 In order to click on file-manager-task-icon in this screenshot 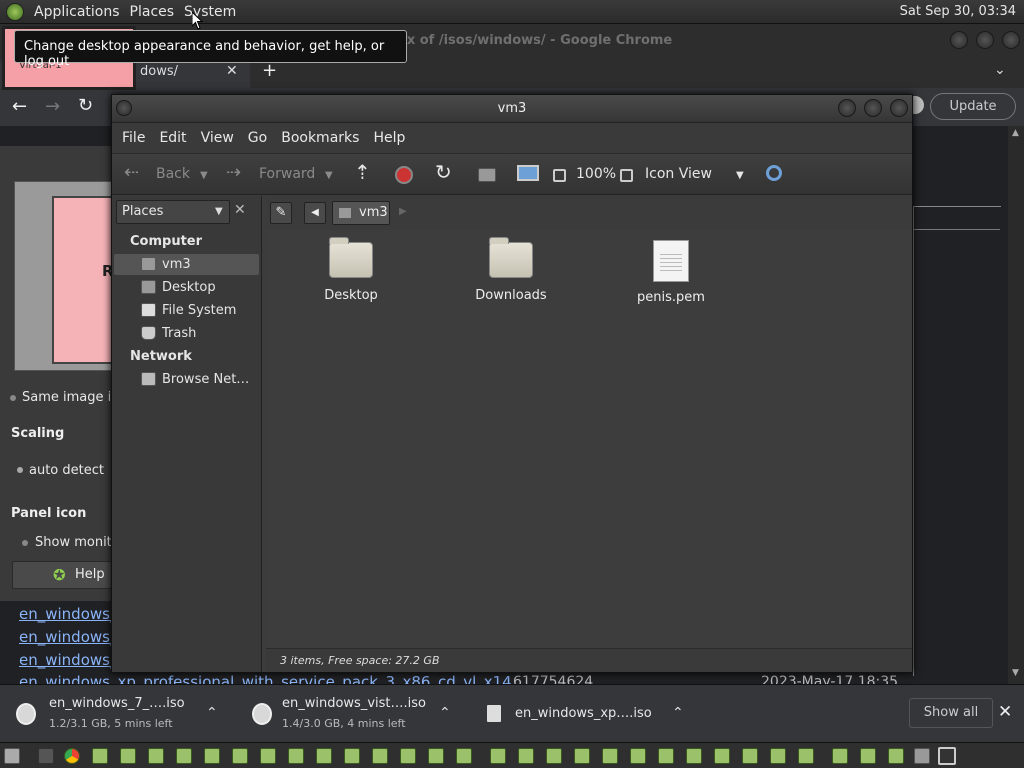, I will do `click(922, 756)`.